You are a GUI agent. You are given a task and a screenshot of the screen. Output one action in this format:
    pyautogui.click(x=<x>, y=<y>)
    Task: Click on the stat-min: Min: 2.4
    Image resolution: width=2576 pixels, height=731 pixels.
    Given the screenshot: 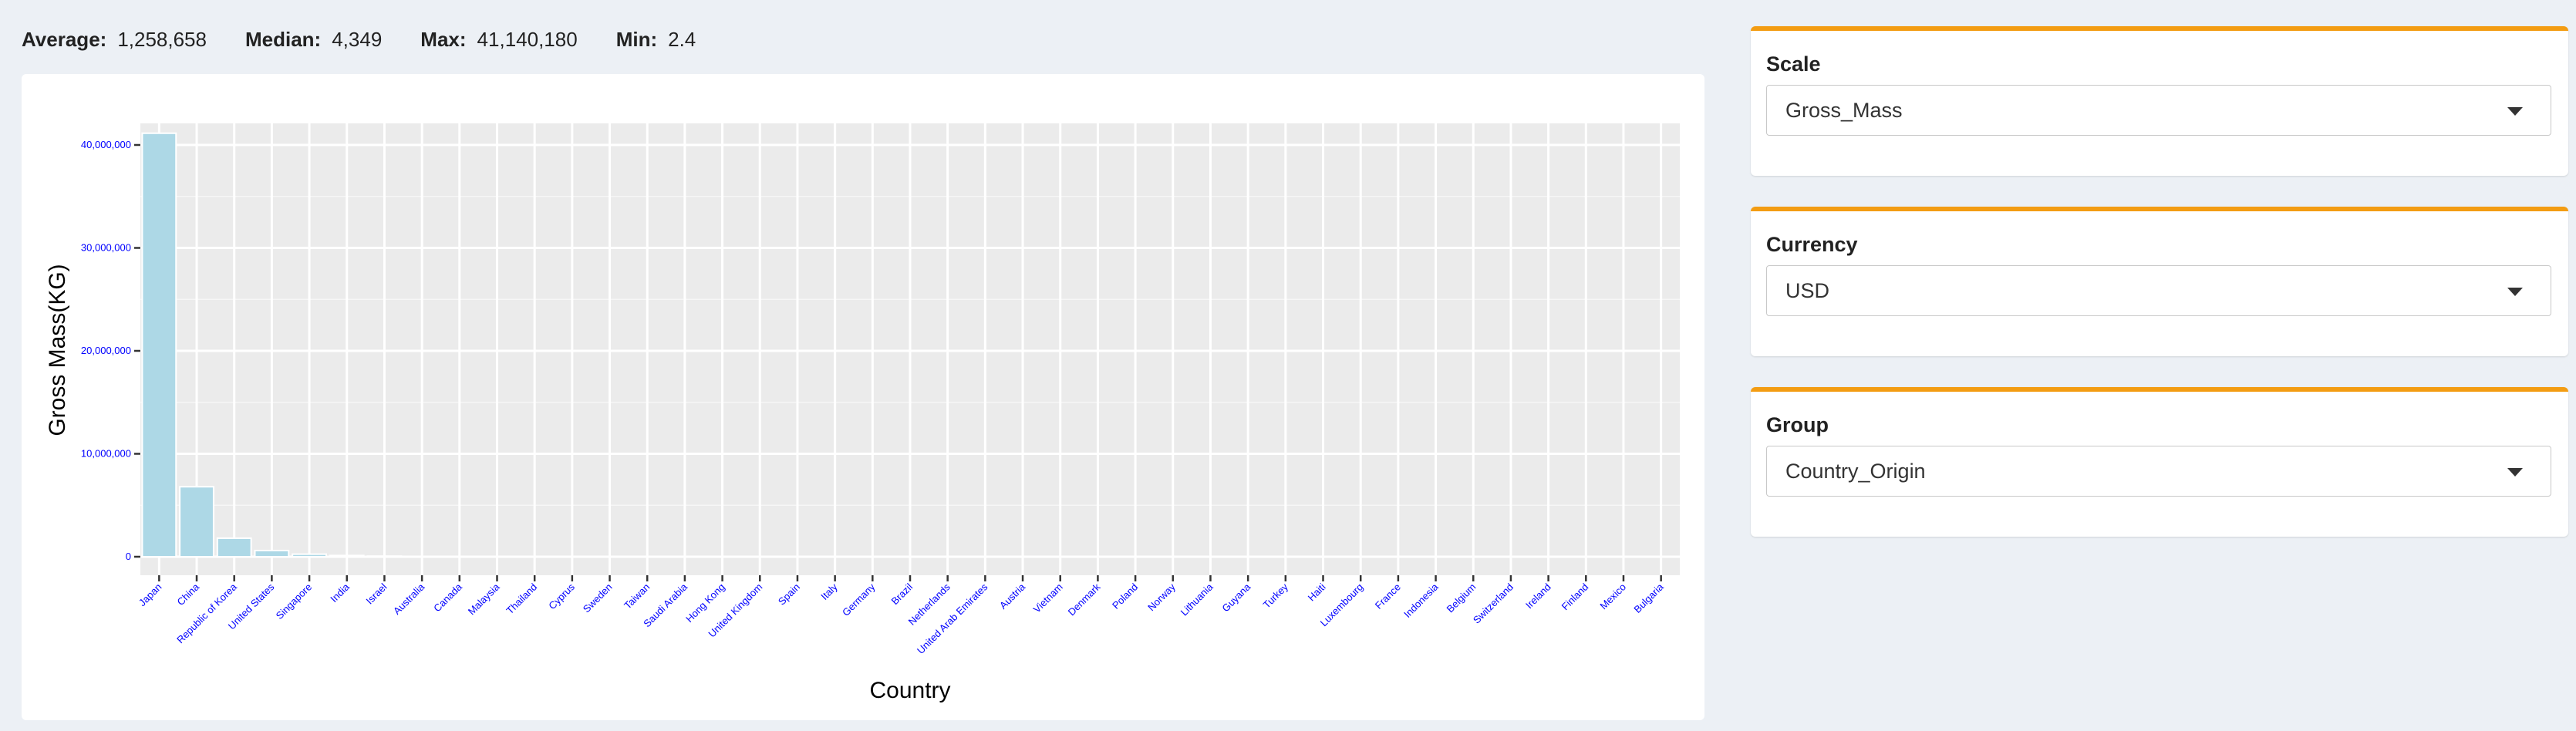 What is the action you would take?
    pyautogui.click(x=656, y=40)
    